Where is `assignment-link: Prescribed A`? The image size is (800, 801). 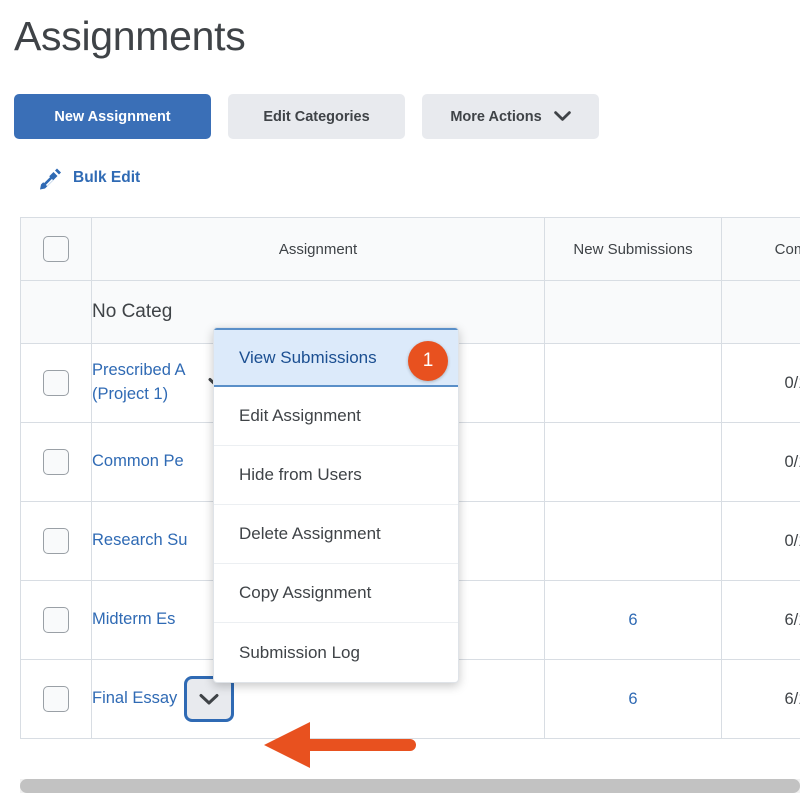
assignment-link: Prescribed A is located at coordinates (139, 371).